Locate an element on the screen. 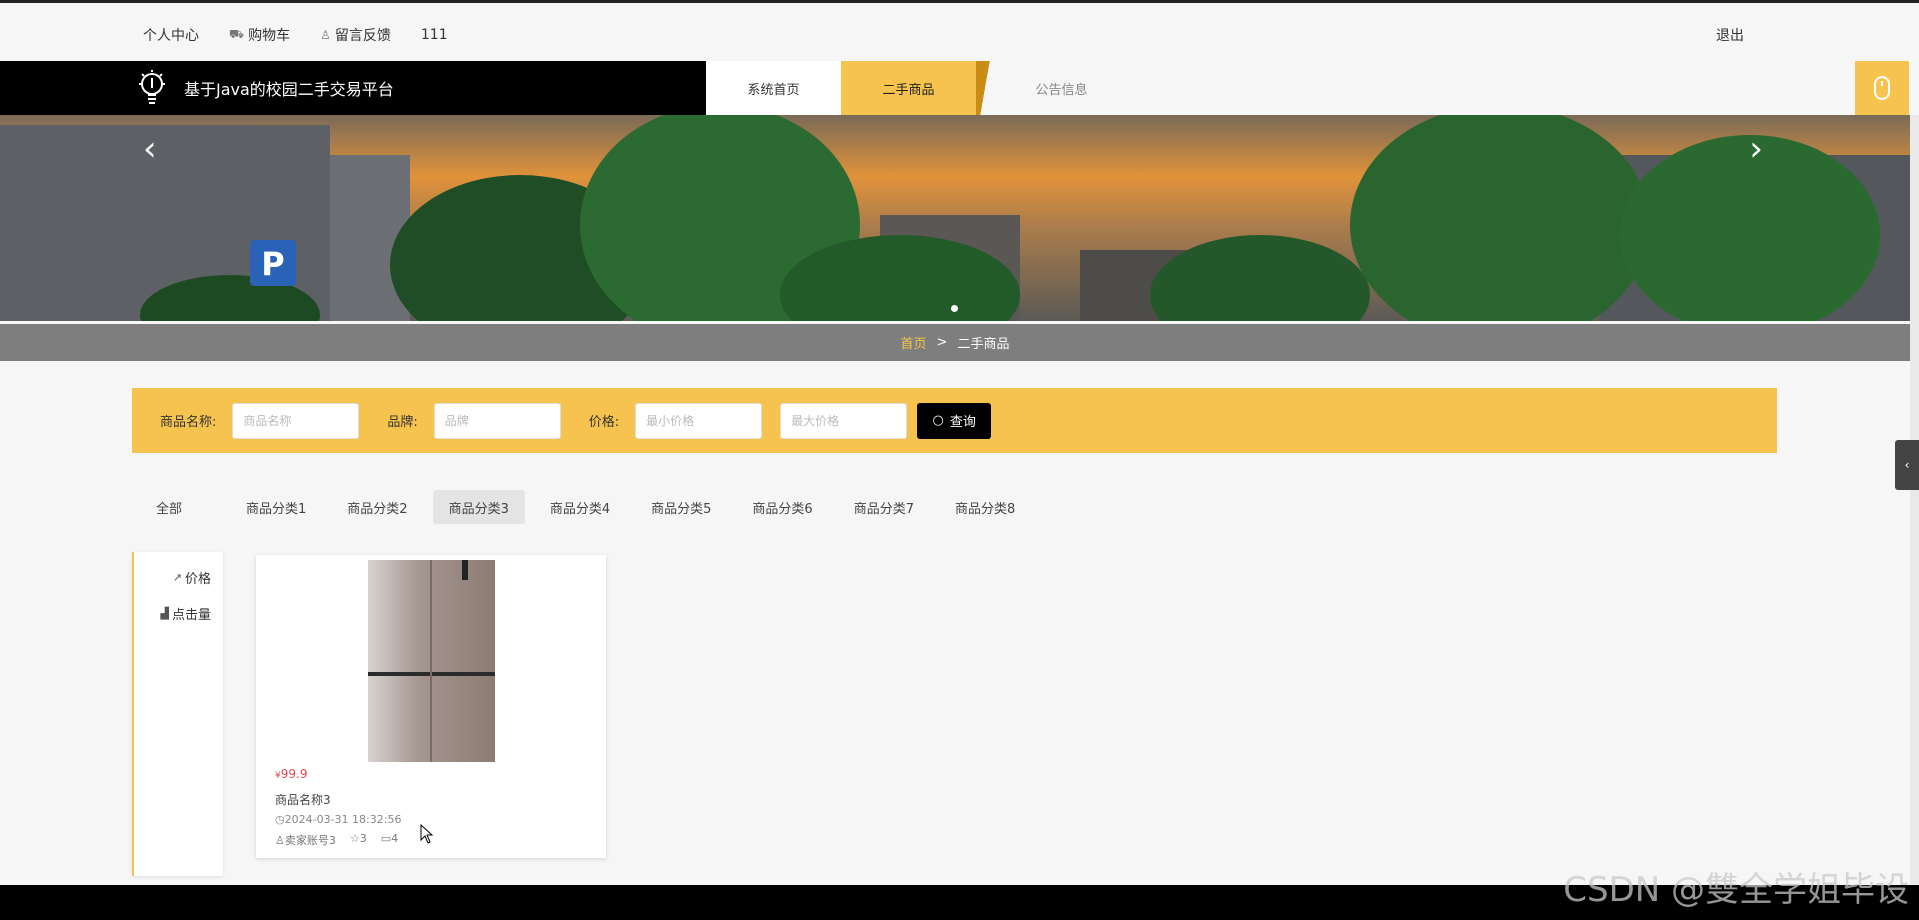 The height and width of the screenshot is (920, 1919). cart-link: ⛟ 购物车 is located at coordinates (259, 35).